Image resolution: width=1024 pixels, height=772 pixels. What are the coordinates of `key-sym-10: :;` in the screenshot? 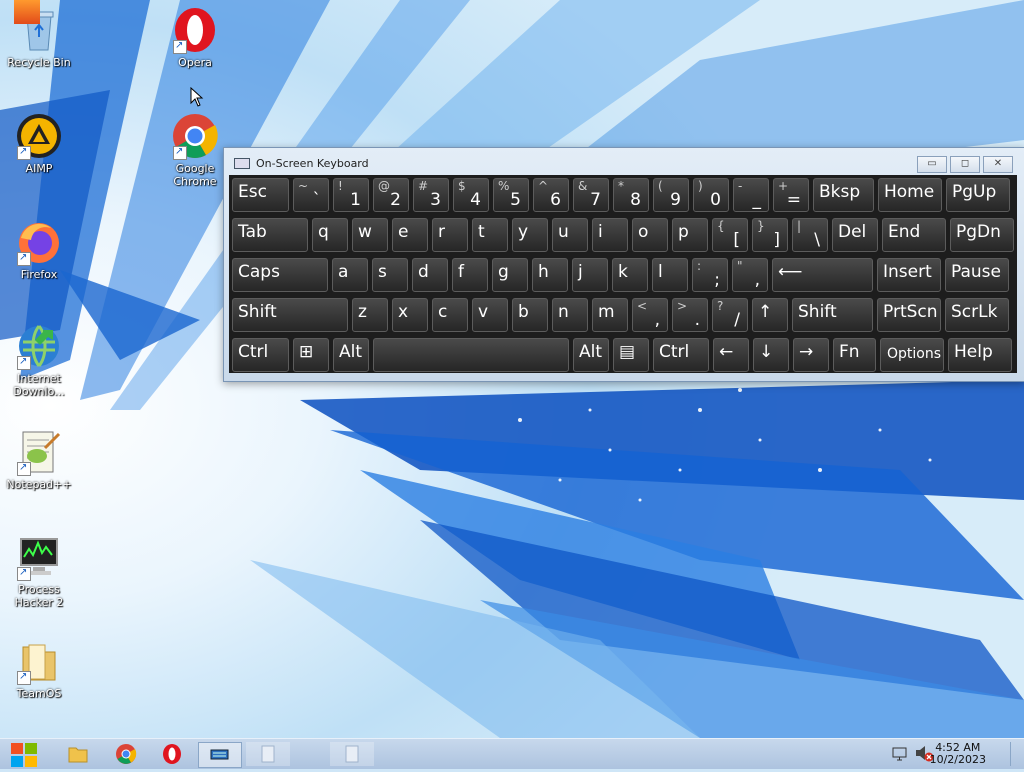 It's located at (710, 275).